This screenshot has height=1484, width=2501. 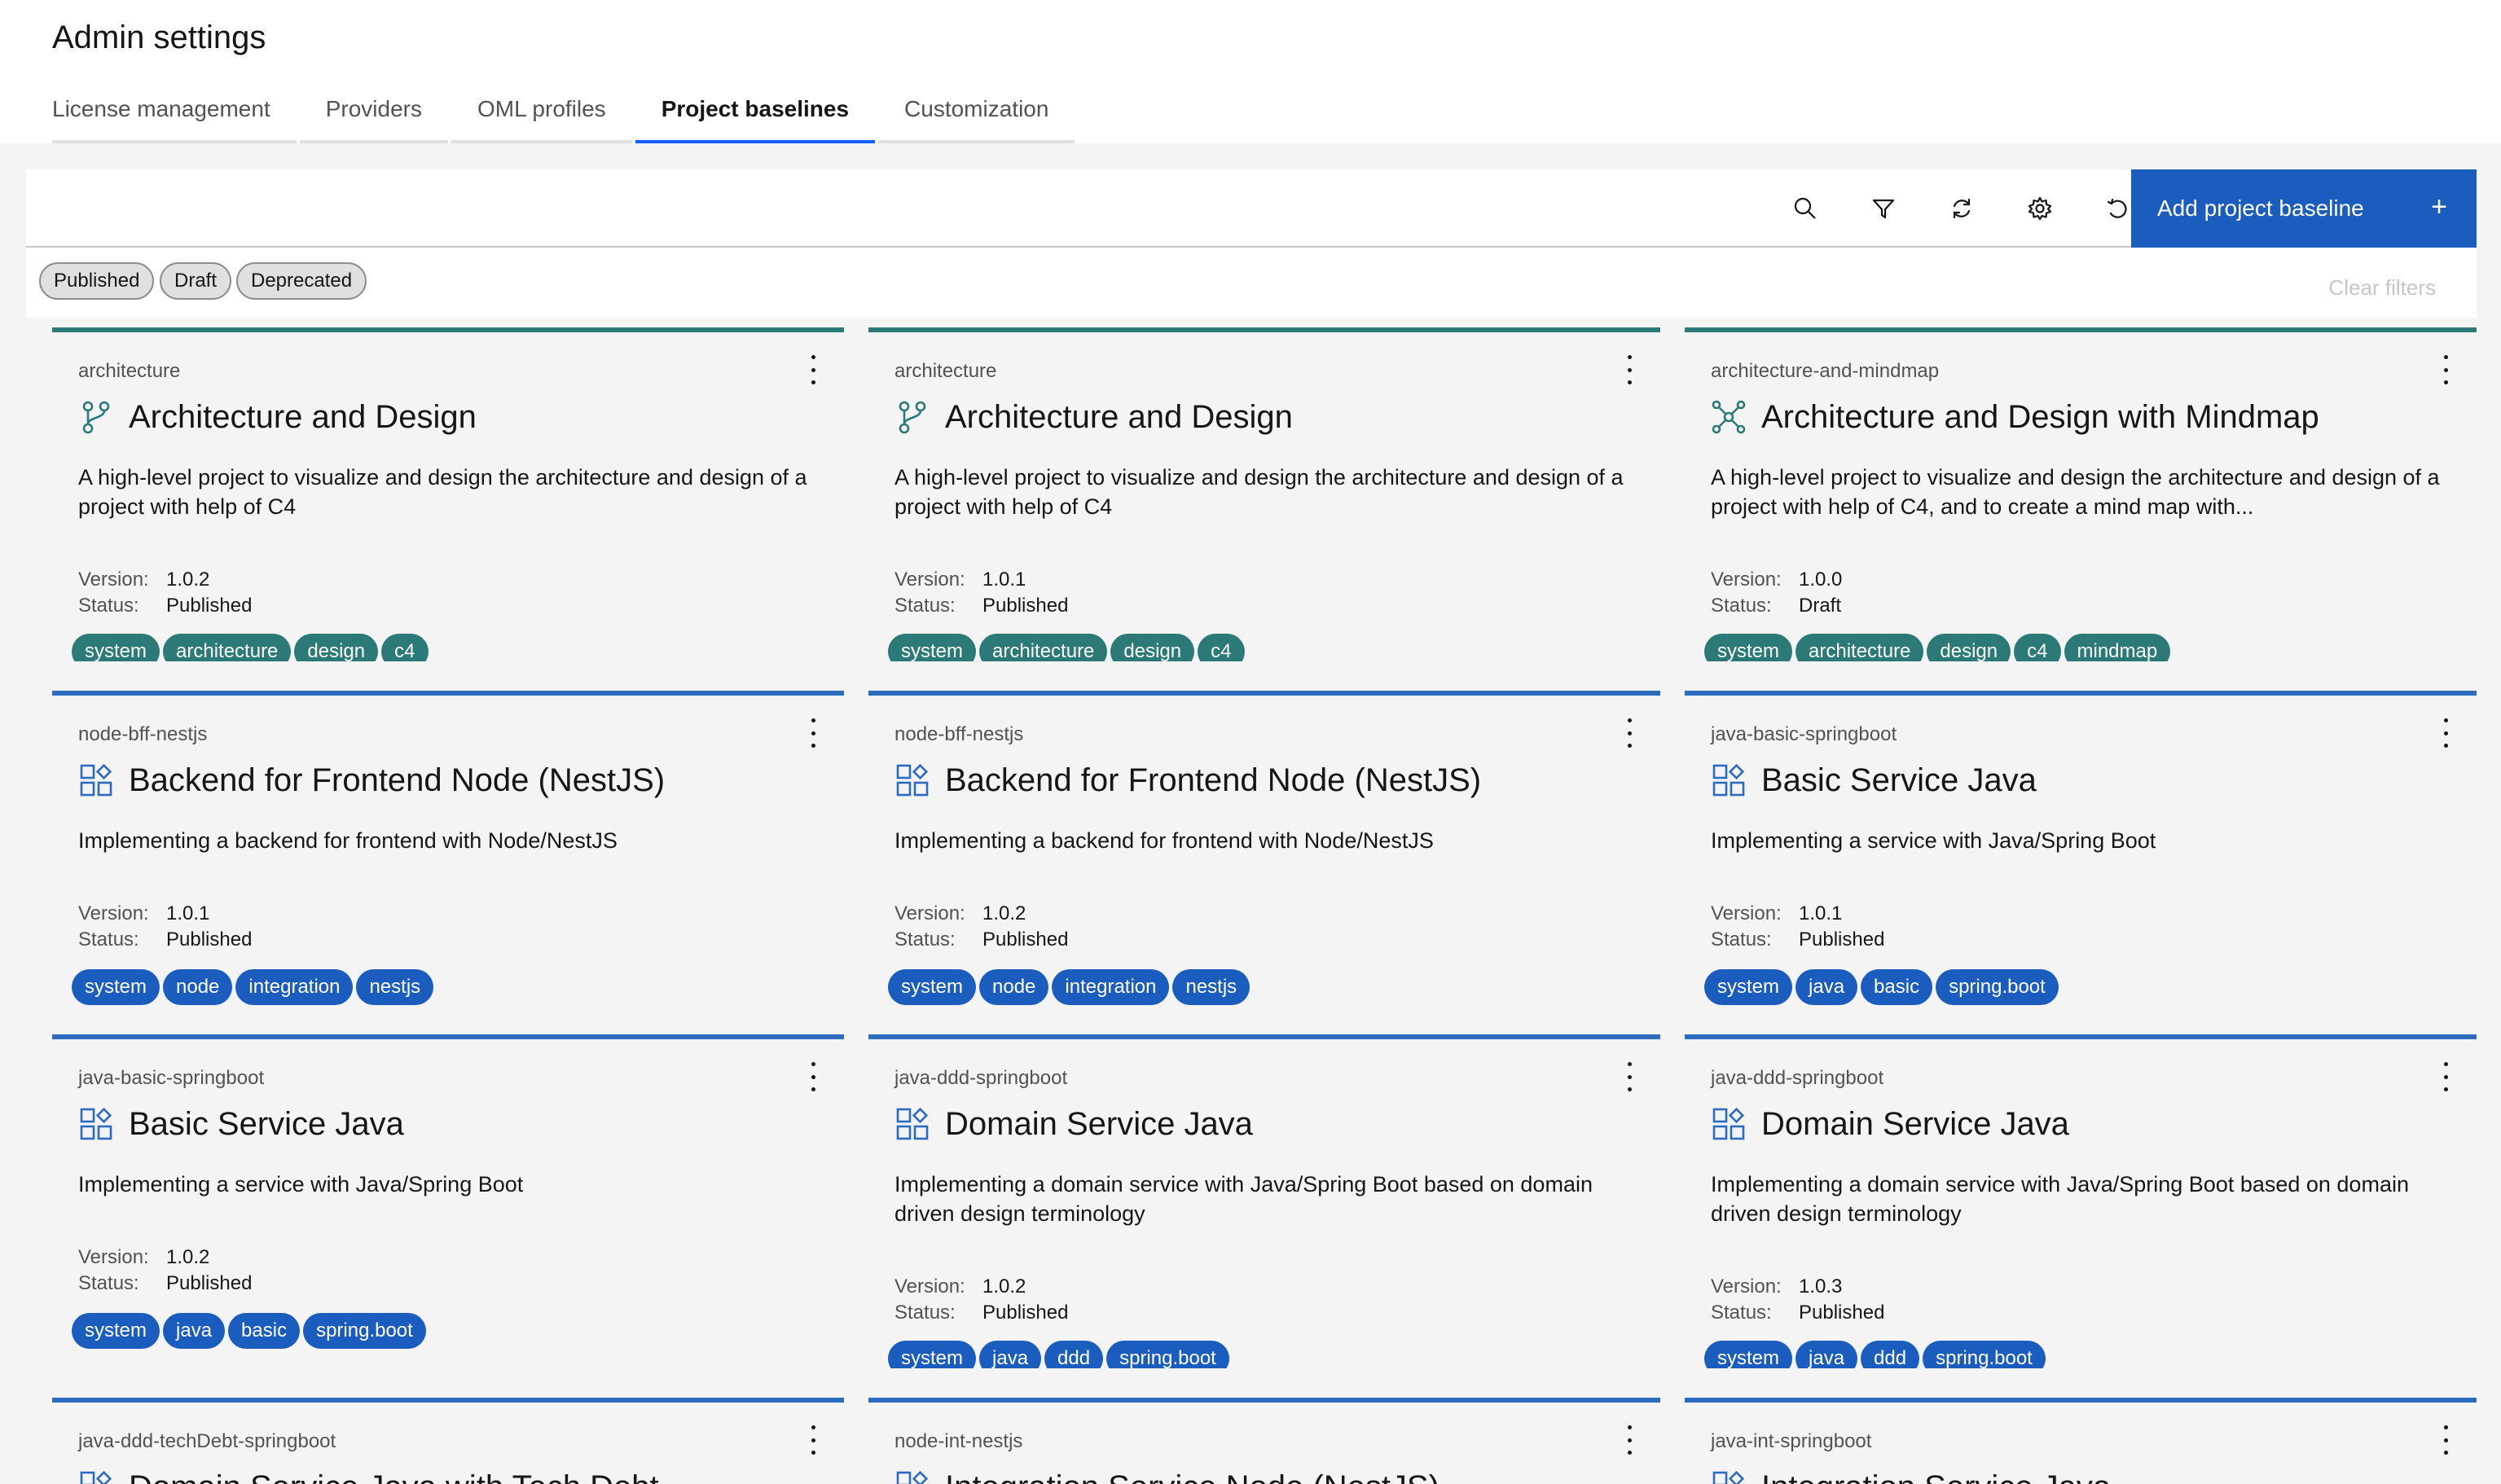 What do you see at coordinates (2040, 416) in the screenshot?
I see `card-title: Architecture and Design with Mindmap` at bounding box center [2040, 416].